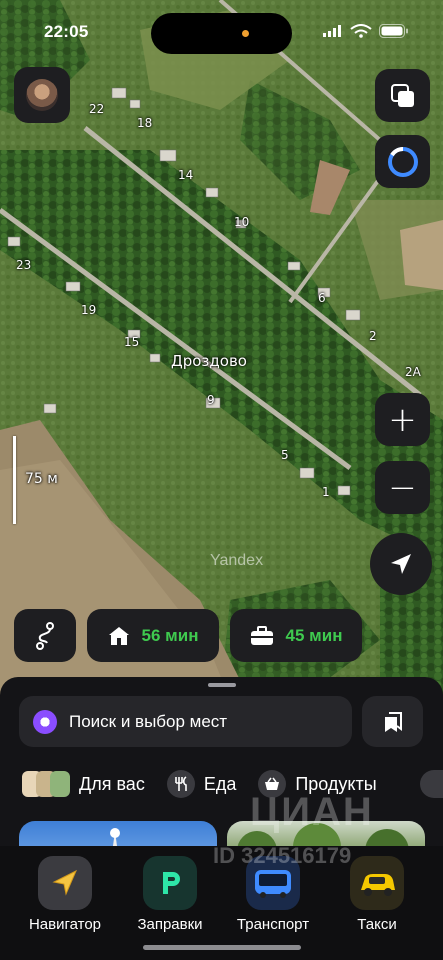 This screenshot has height=960, width=443. What do you see at coordinates (170, 635) in the screenshot?
I see `home-route-time: 56 мин` at bounding box center [170, 635].